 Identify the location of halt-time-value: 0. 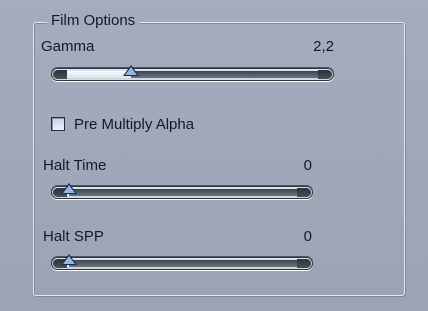
(307, 165).